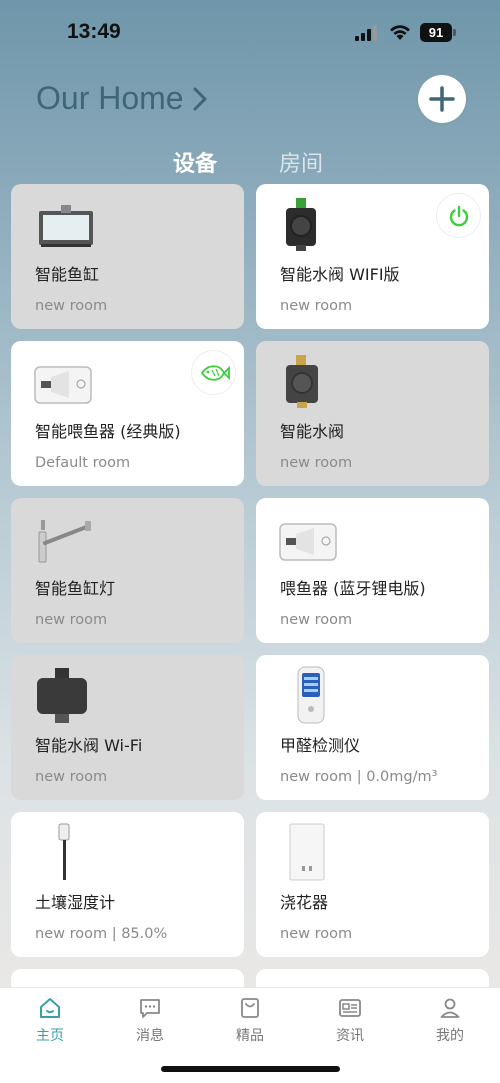 The width and height of the screenshot is (500, 1083). I want to click on device-card: 浇花器 new room, so click(372, 884).